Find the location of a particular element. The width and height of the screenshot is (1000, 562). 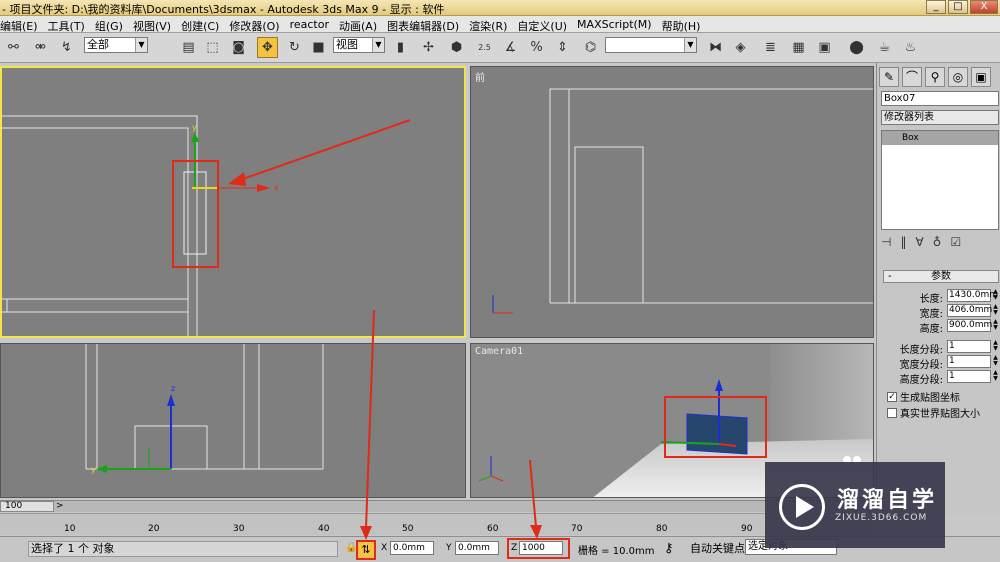

real-world-map-checkbox is located at coordinates (892, 412).